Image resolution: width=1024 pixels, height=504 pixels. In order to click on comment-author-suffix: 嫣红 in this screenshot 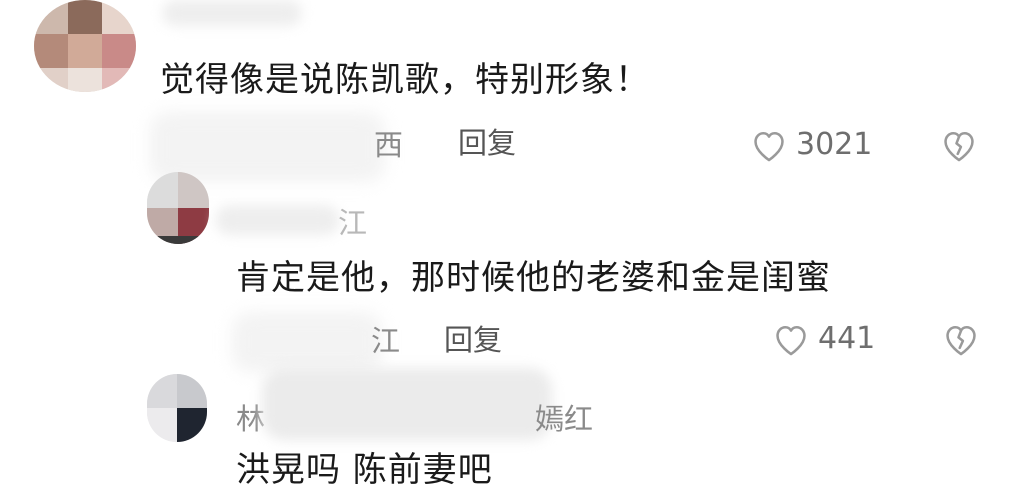, I will do `click(564, 419)`.